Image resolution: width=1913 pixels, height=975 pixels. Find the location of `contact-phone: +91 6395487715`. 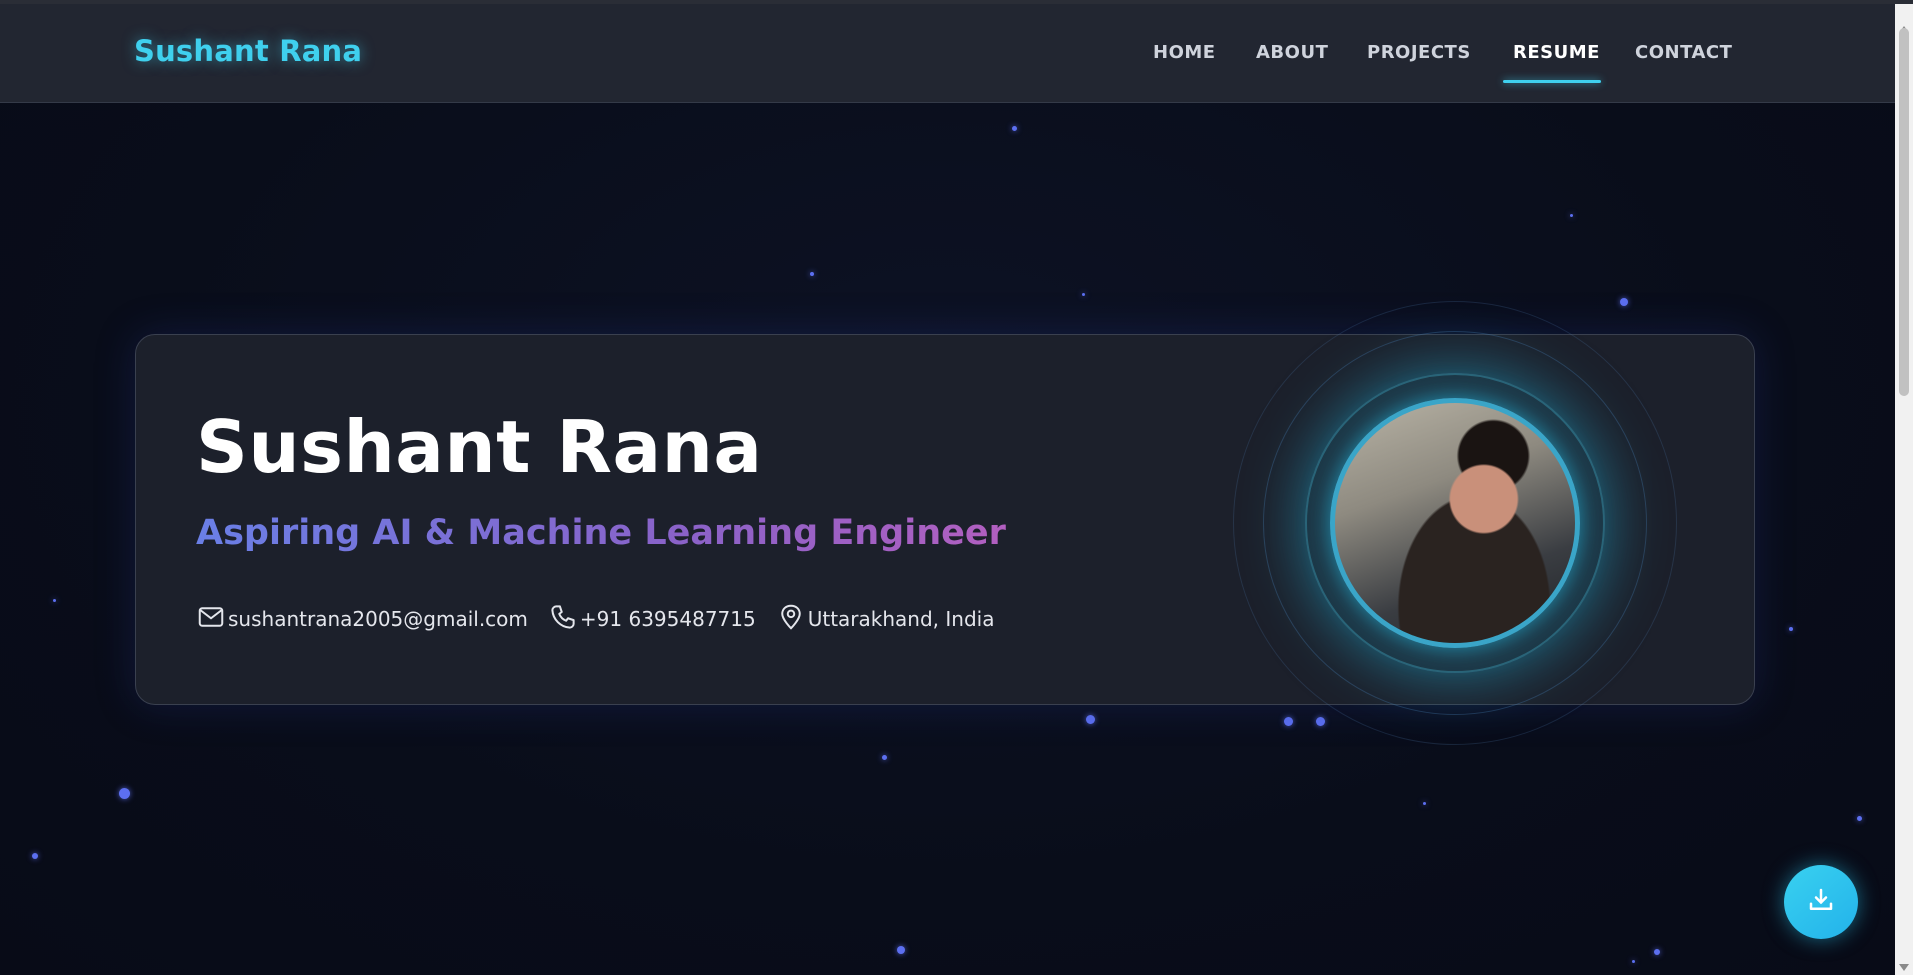

contact-phone: +91 6395487715 is located at coordinates (652, 619).